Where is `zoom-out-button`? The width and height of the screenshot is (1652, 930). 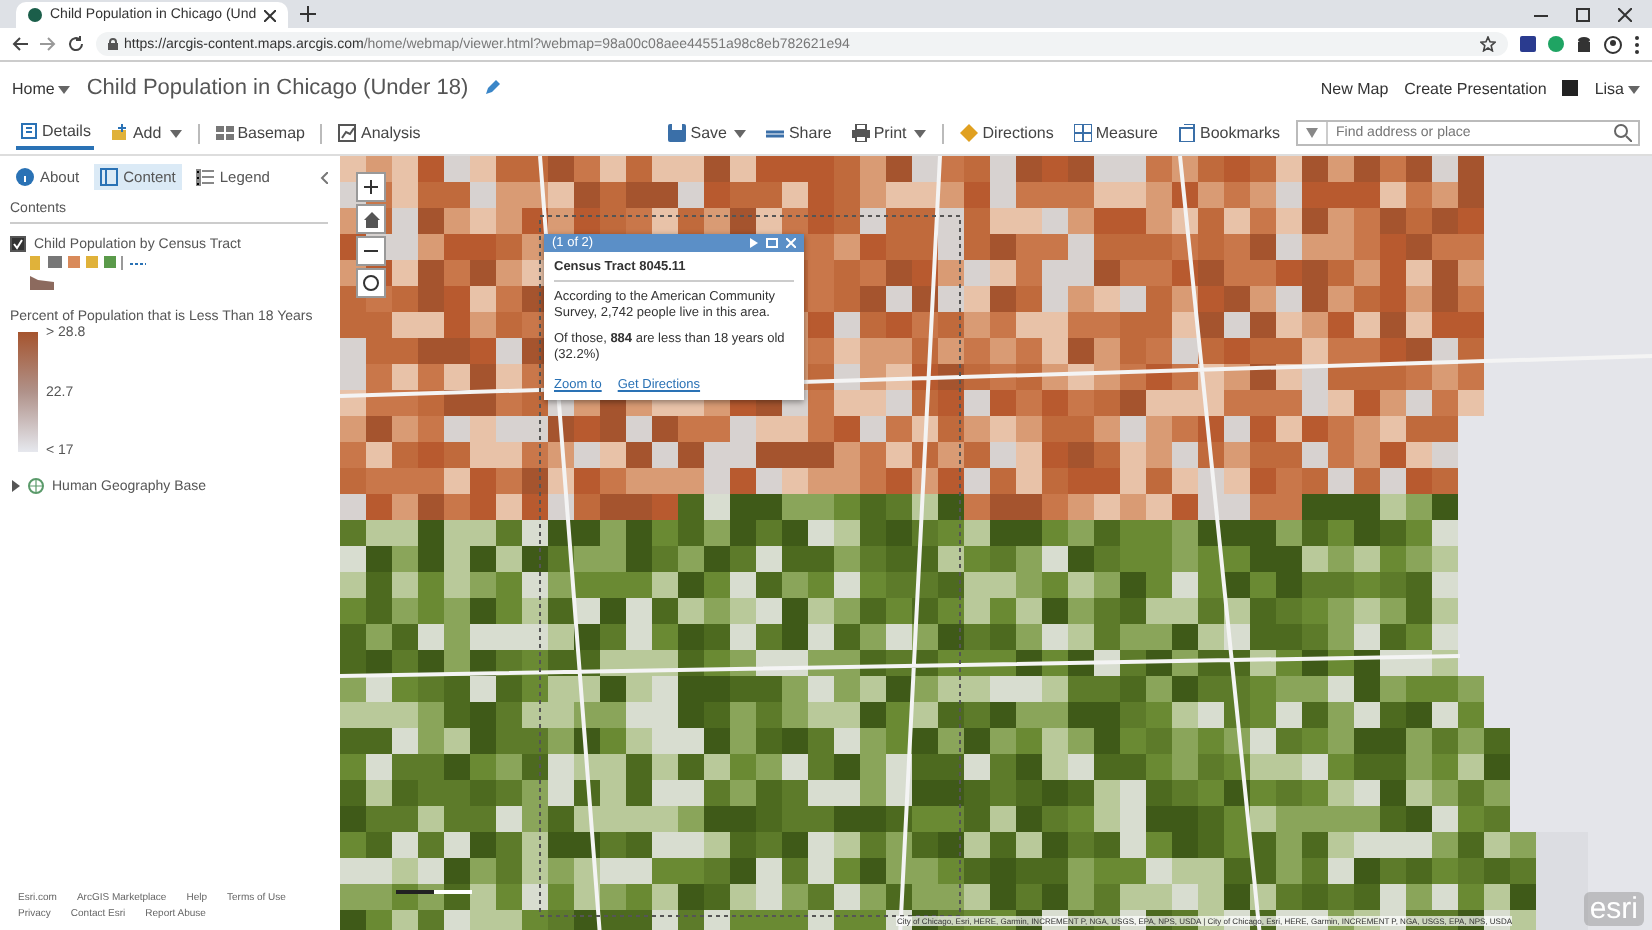 zoom-out-button is located at coordinates (371, 251).